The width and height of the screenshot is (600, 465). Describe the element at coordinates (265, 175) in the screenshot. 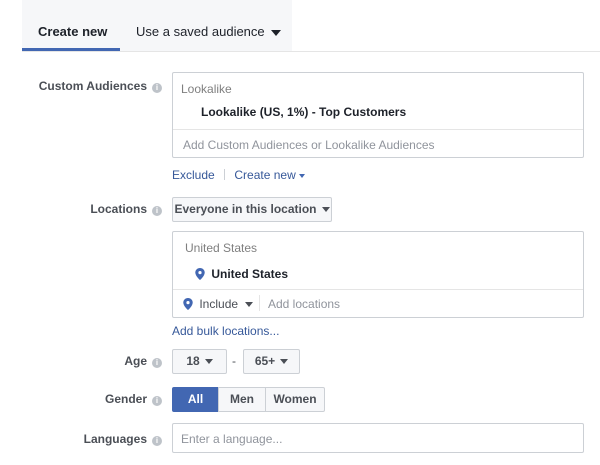

I see `create-new-label: Create new` at that location.